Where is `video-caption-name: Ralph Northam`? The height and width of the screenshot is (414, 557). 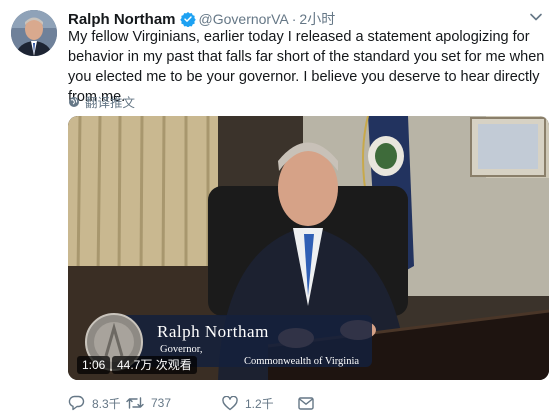 video-caption-name: Ralph Northam is located at coordinates (213, 331).